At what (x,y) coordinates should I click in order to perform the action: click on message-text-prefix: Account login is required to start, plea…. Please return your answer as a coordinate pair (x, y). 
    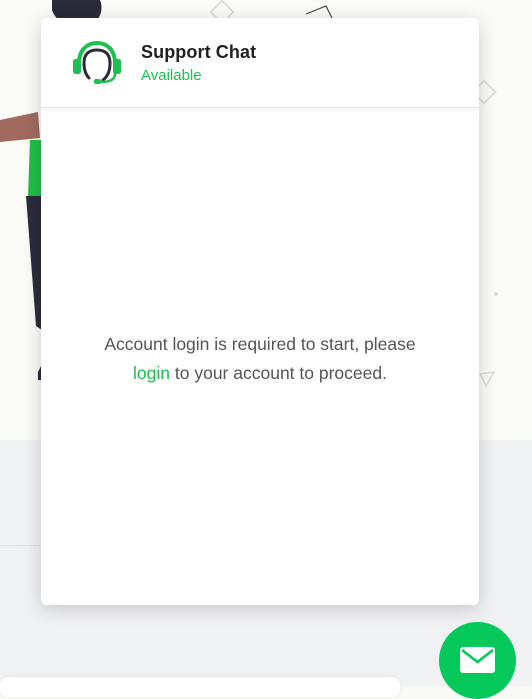
    Looking at the image, I should click on (260, 344).